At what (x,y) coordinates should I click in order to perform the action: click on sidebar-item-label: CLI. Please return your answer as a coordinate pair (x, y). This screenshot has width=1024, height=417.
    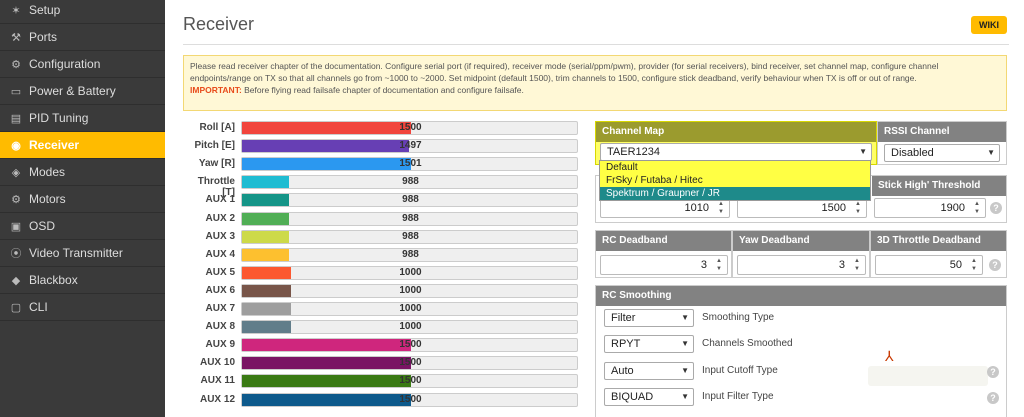
    Looking at the image, I should click on (38, 307).